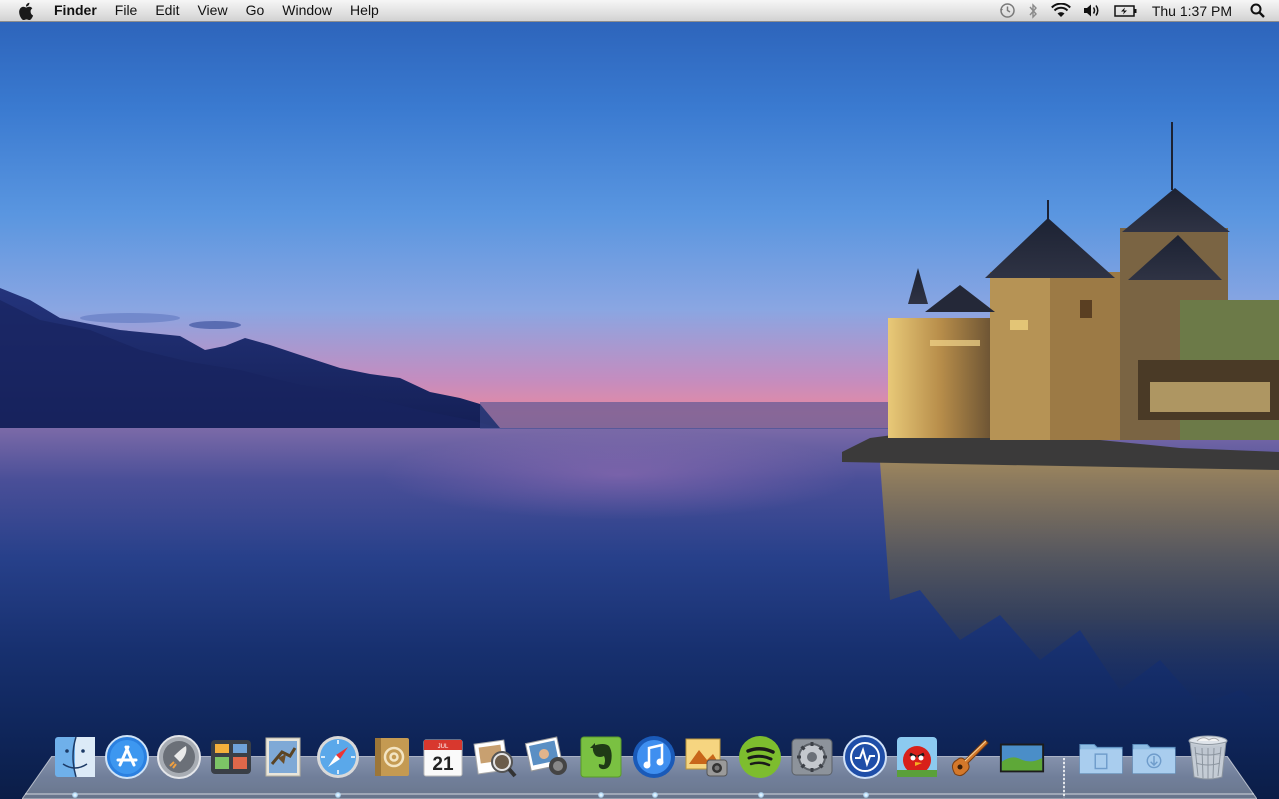  I want to click on calendar-day: 21, so click(443, 764).